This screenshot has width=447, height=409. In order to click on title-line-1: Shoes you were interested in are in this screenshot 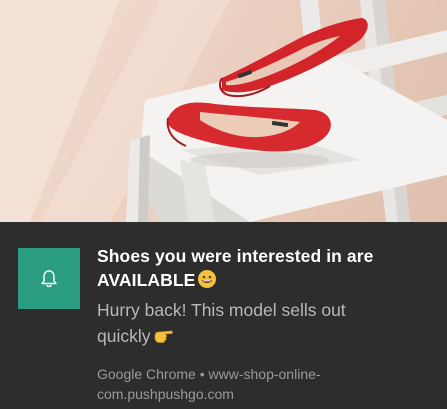, I will do `click(235, 256)`.